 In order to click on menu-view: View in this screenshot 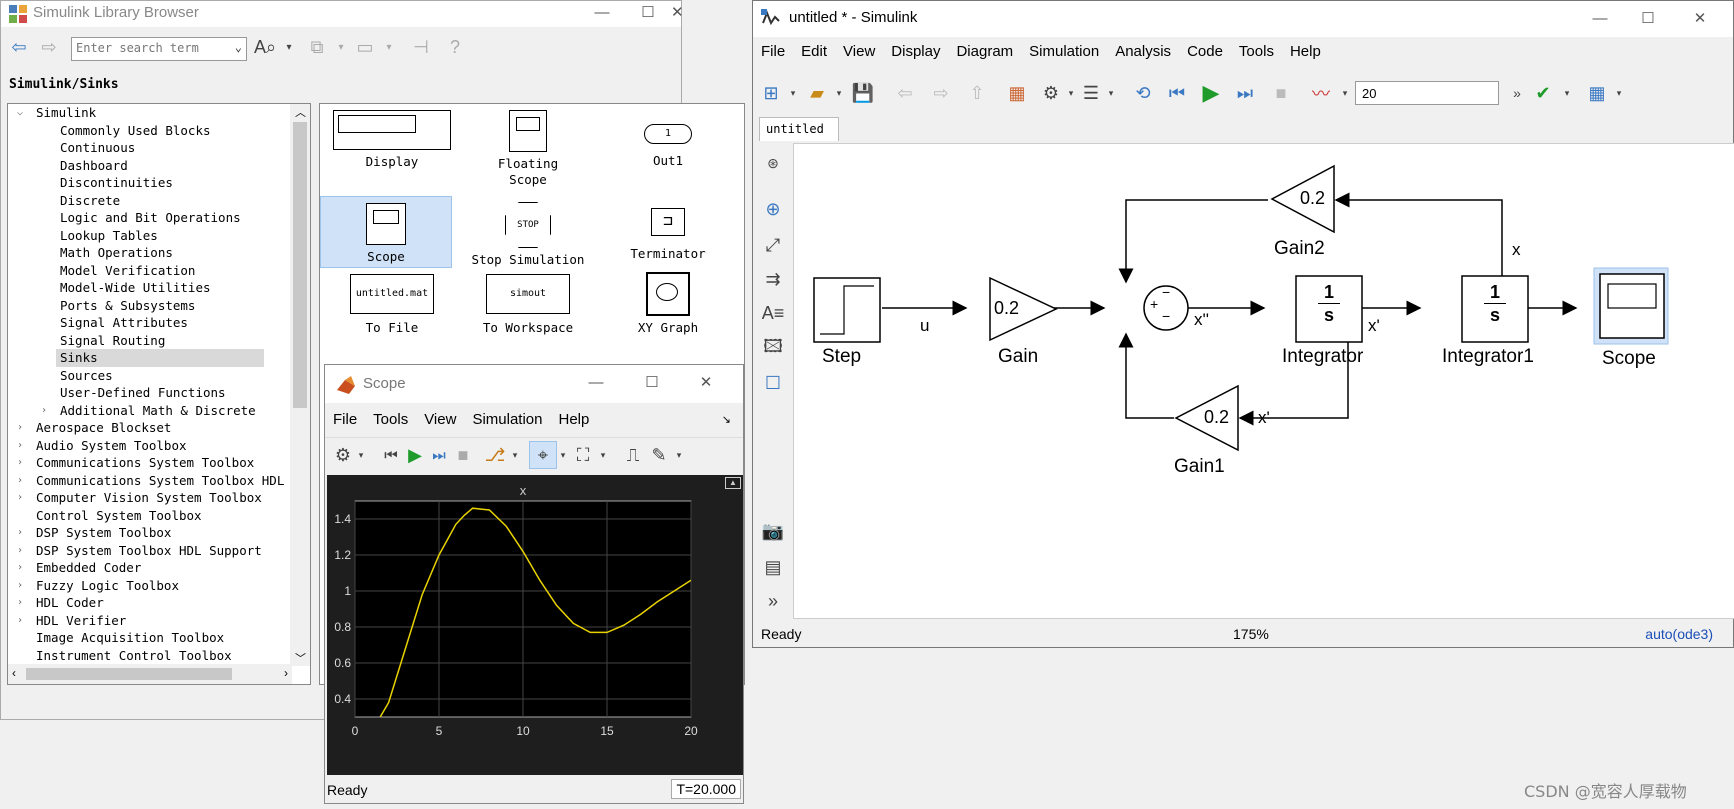, I will do `click(859, 52)`.